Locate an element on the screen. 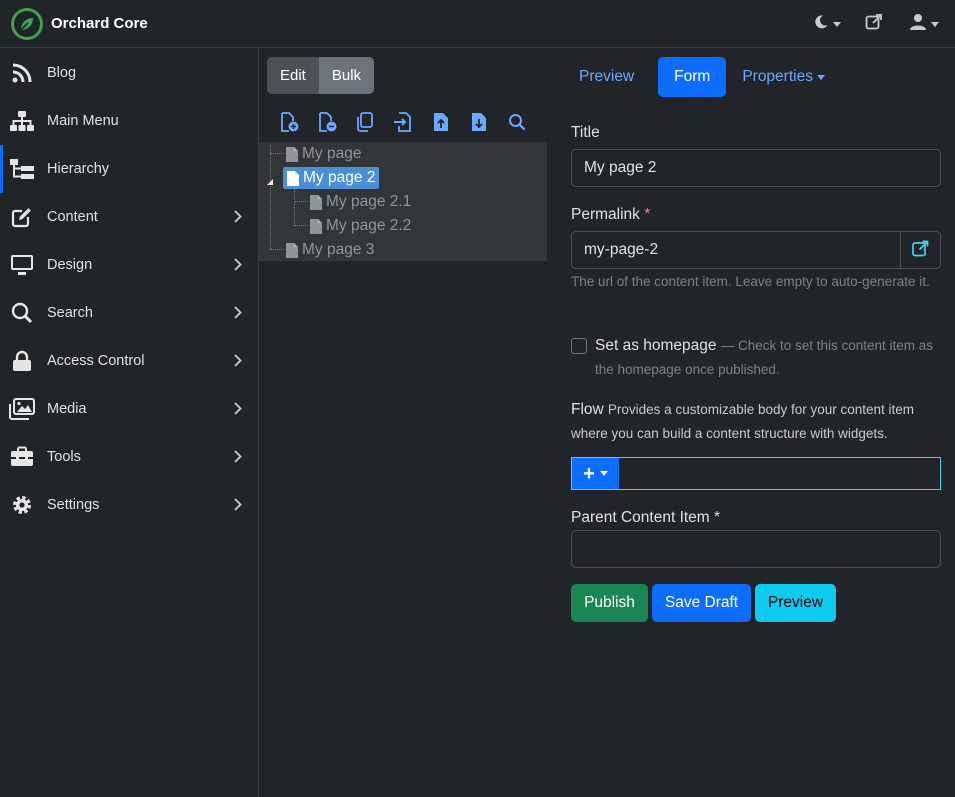  title-label: Title is located at coordinates (585, 132).